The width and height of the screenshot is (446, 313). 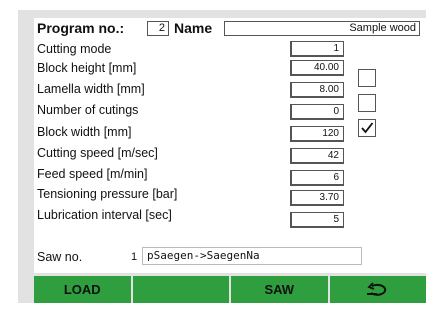 What do you see at coordinates (317, 198) in the screenshot?
I see `param-value-tensioning-pressure: 3.70` at bounding box center [317, 198].